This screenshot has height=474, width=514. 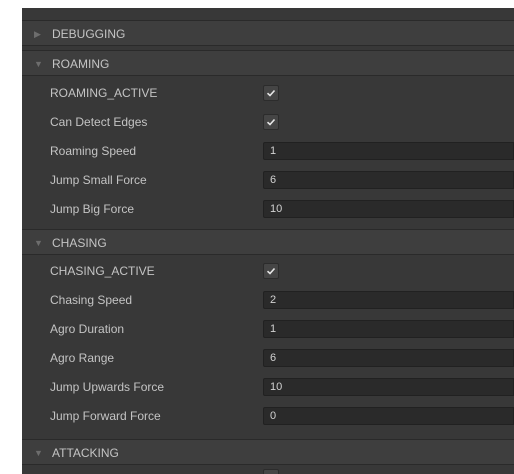 I want to click on section-header-roaming: ▼ ROAMING, so click(x=268, y=63).